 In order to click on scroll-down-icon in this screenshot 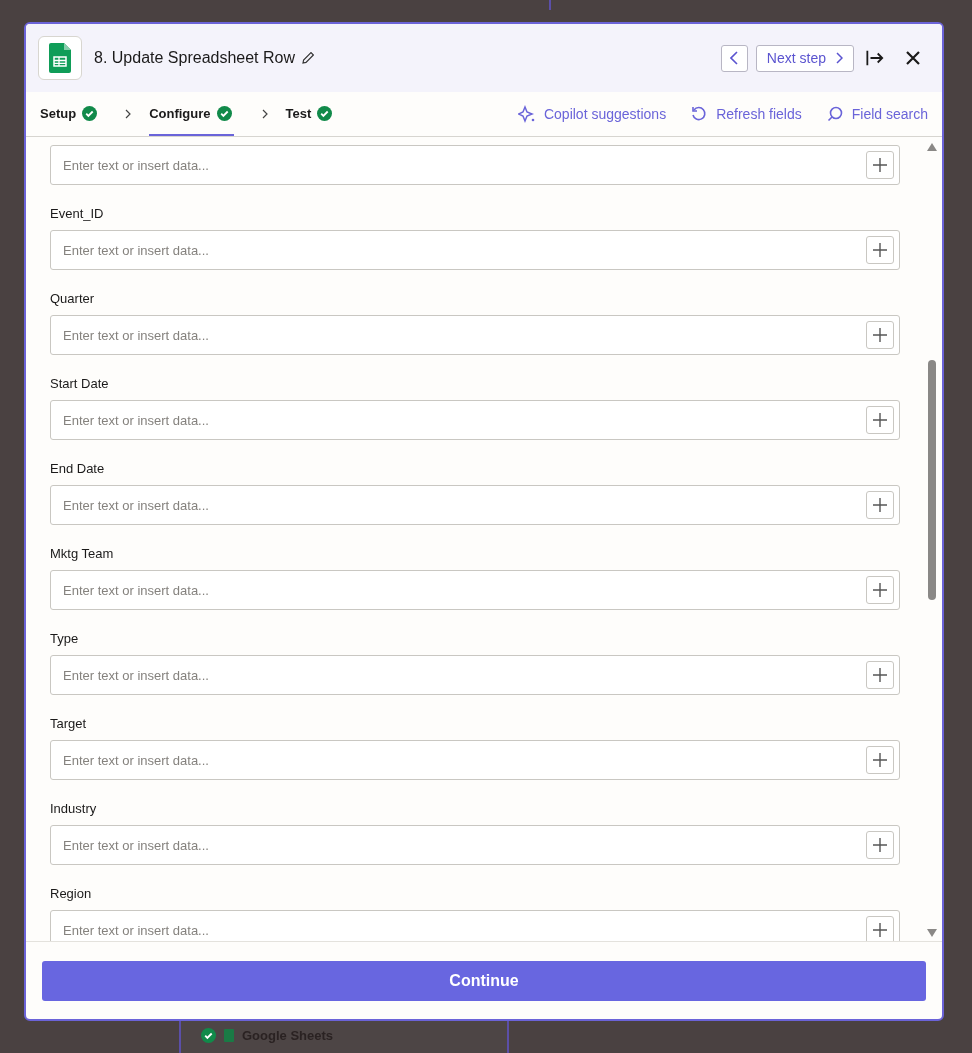, I will do `click(932, 933)`.